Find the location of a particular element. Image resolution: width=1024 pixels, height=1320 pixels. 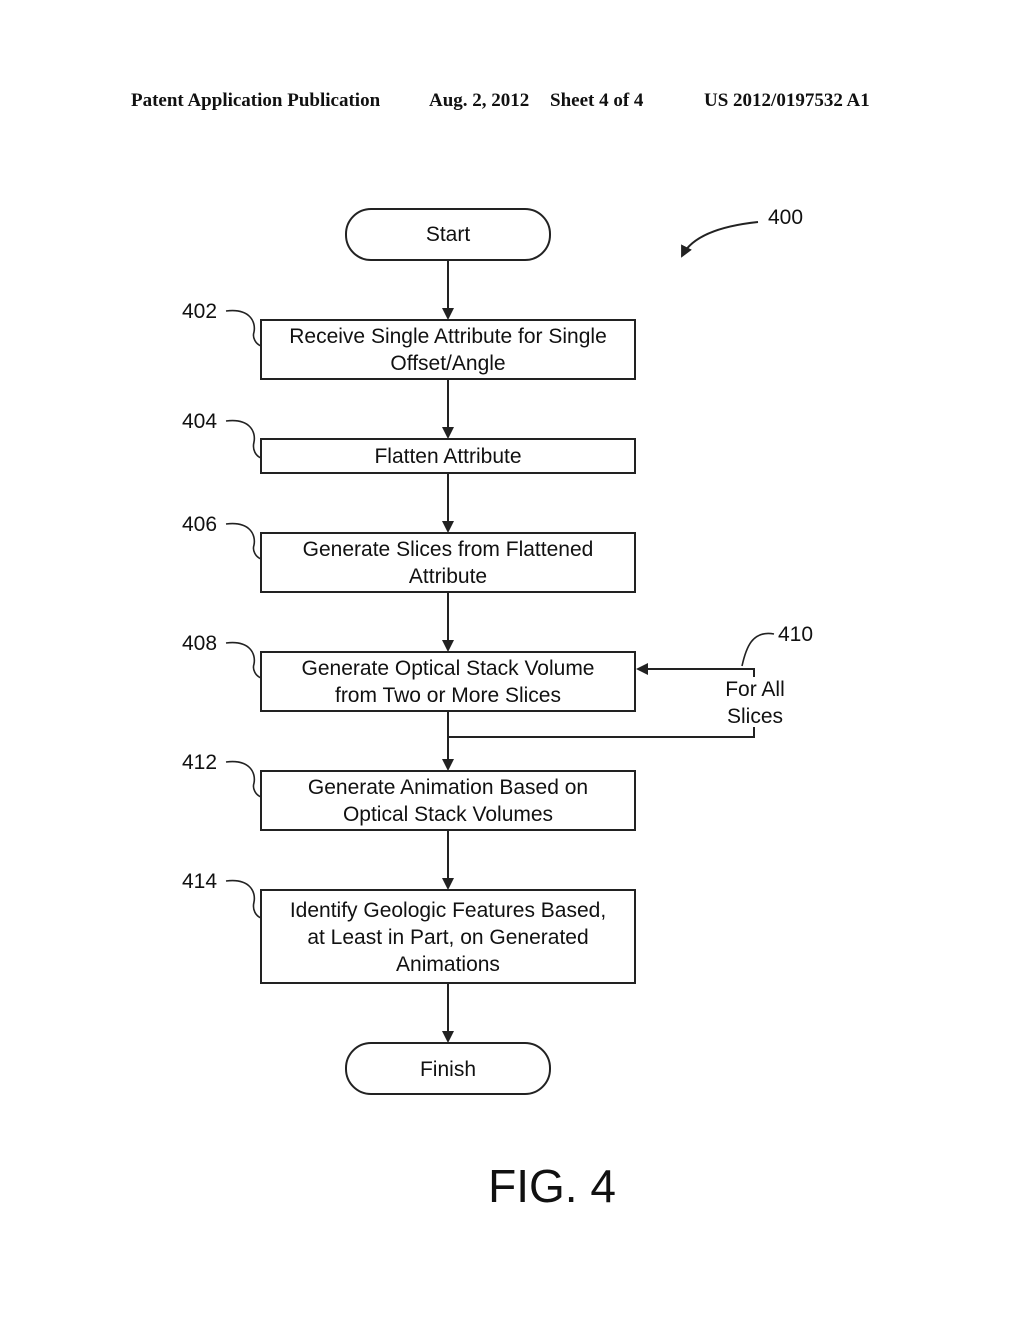

figure-ref-label: 400 is located at coordinates (785, 217).